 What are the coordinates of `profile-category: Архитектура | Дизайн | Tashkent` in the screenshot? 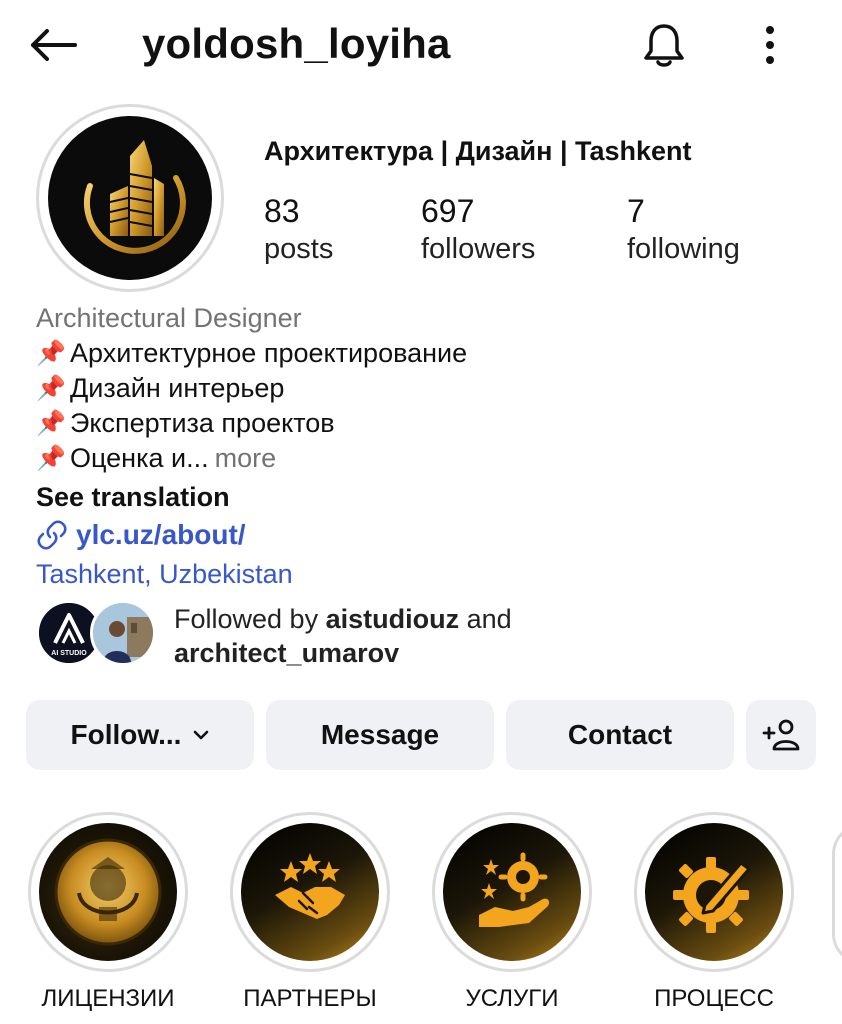 It's located at (478, 151).